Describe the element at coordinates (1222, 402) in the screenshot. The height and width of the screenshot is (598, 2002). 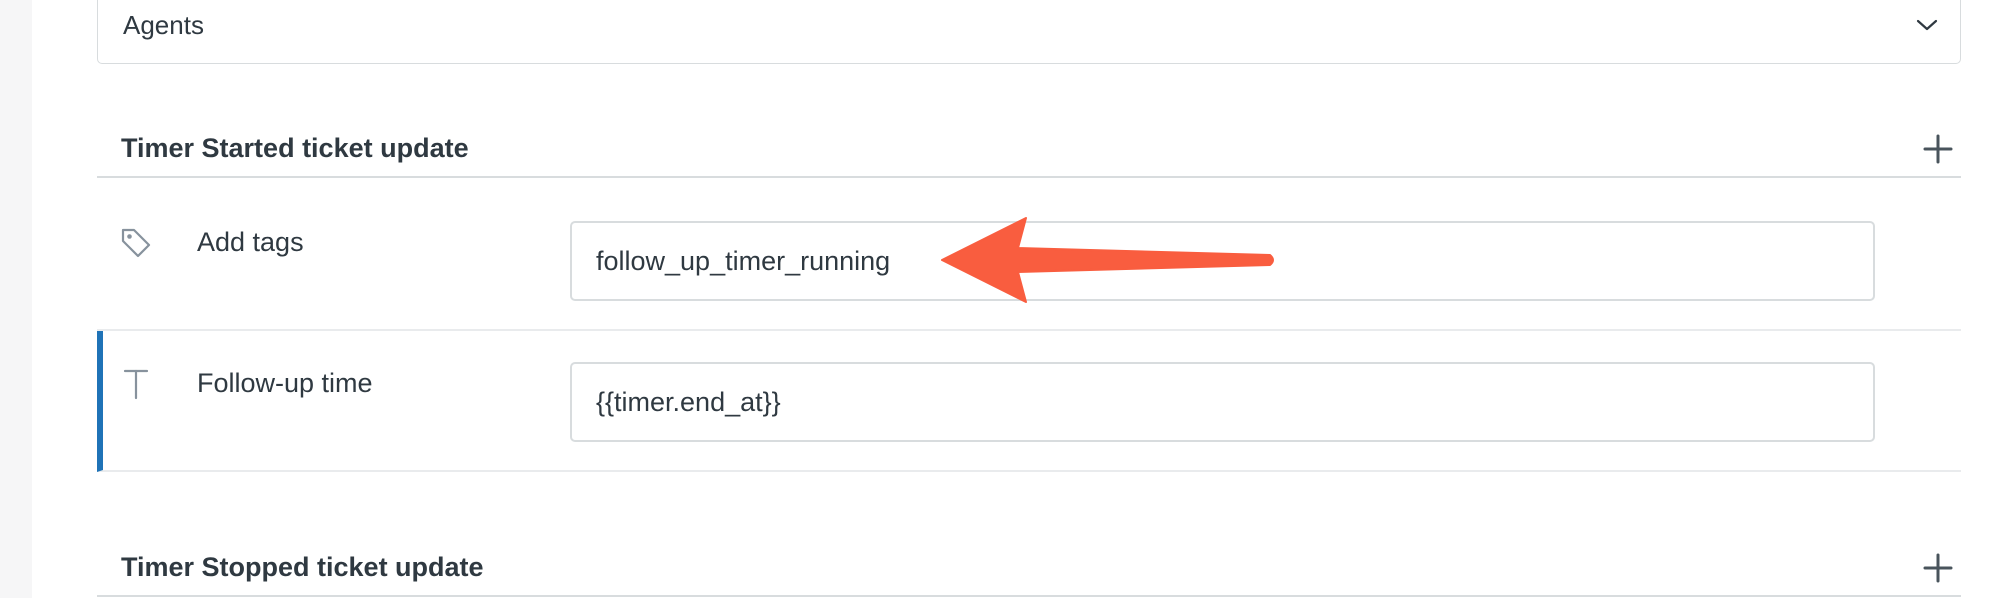
I see `follow-up-time-input` at that location.